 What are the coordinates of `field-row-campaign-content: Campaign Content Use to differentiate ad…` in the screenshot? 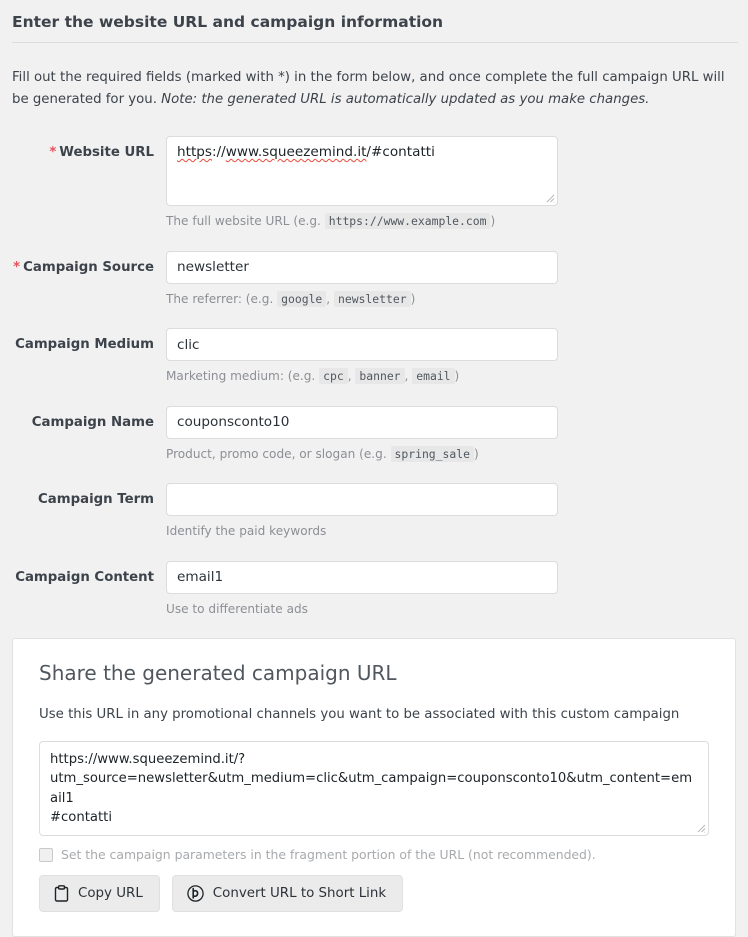 It's located at (374, 599).